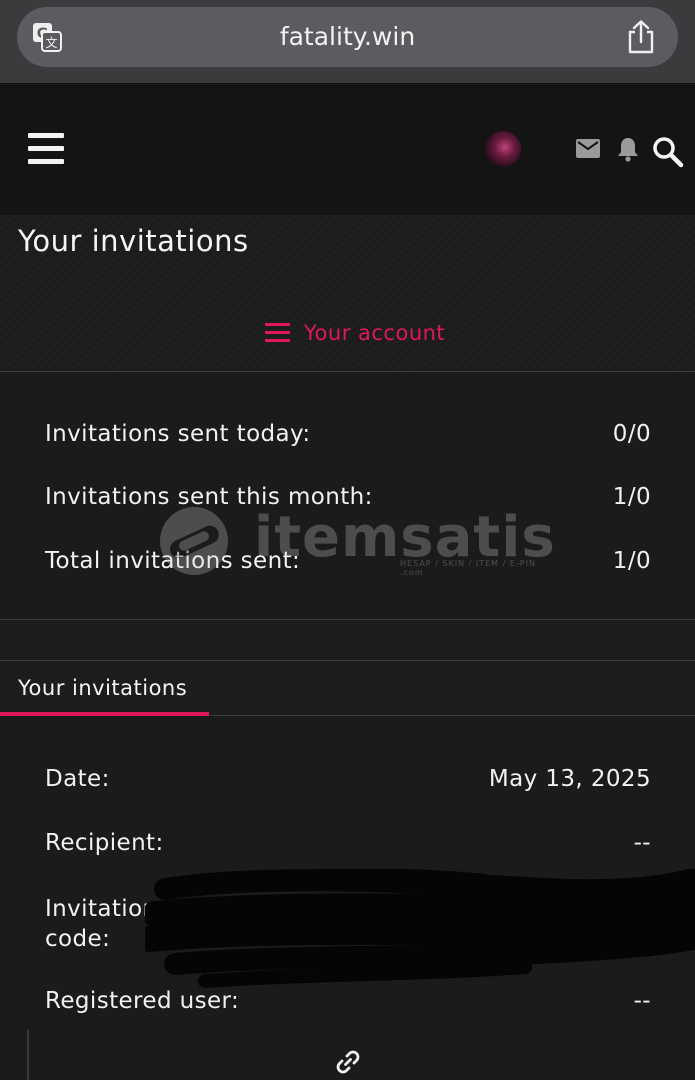 Image resolution: width=695 pixels, height=1080 pixels. Describe the element at coordinates (348, 434) in the screenshot. I see `stat-row: Invitations sent today: 0/0` at that location.